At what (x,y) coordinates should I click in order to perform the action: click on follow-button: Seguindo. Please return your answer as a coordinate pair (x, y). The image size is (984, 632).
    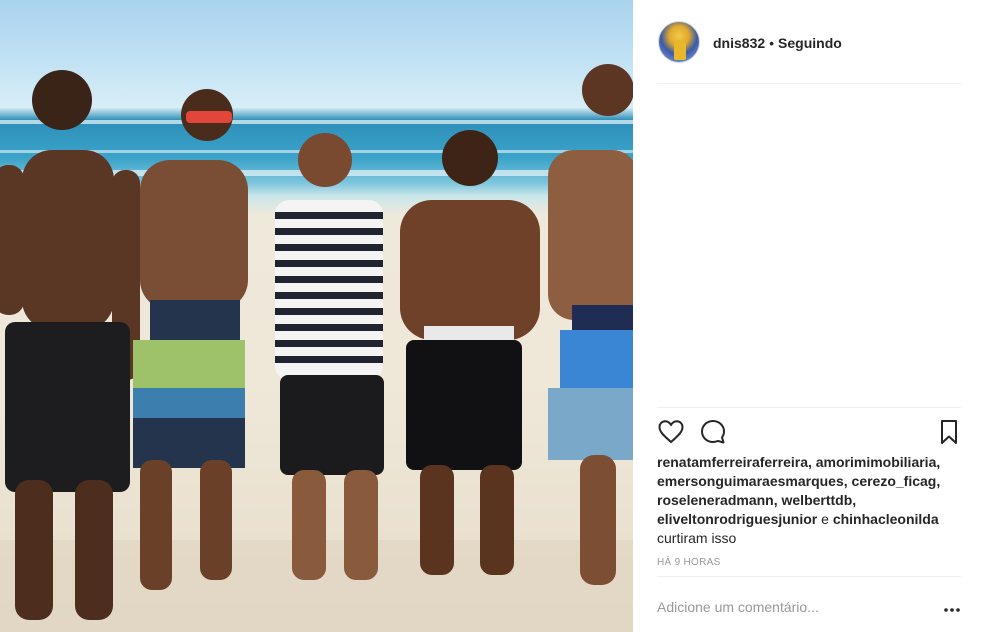
    Looking at the image, I should click on (810, 43).